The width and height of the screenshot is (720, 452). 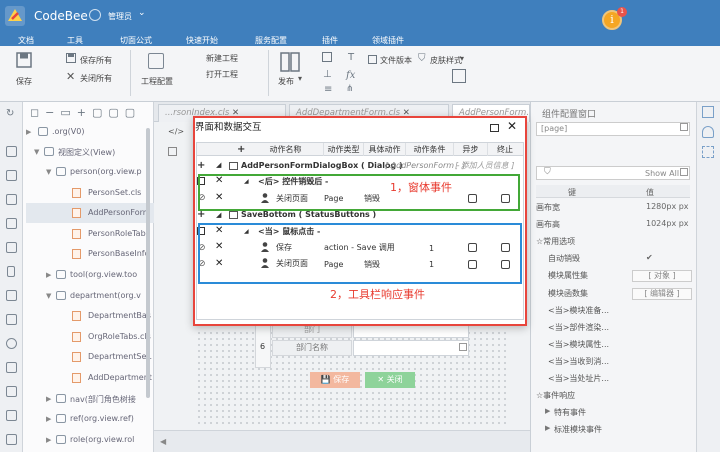 What do you see at coordinates (148, 263) in the screenshot?
I see `tree-scrollbar` at bounding box center [148, 263].